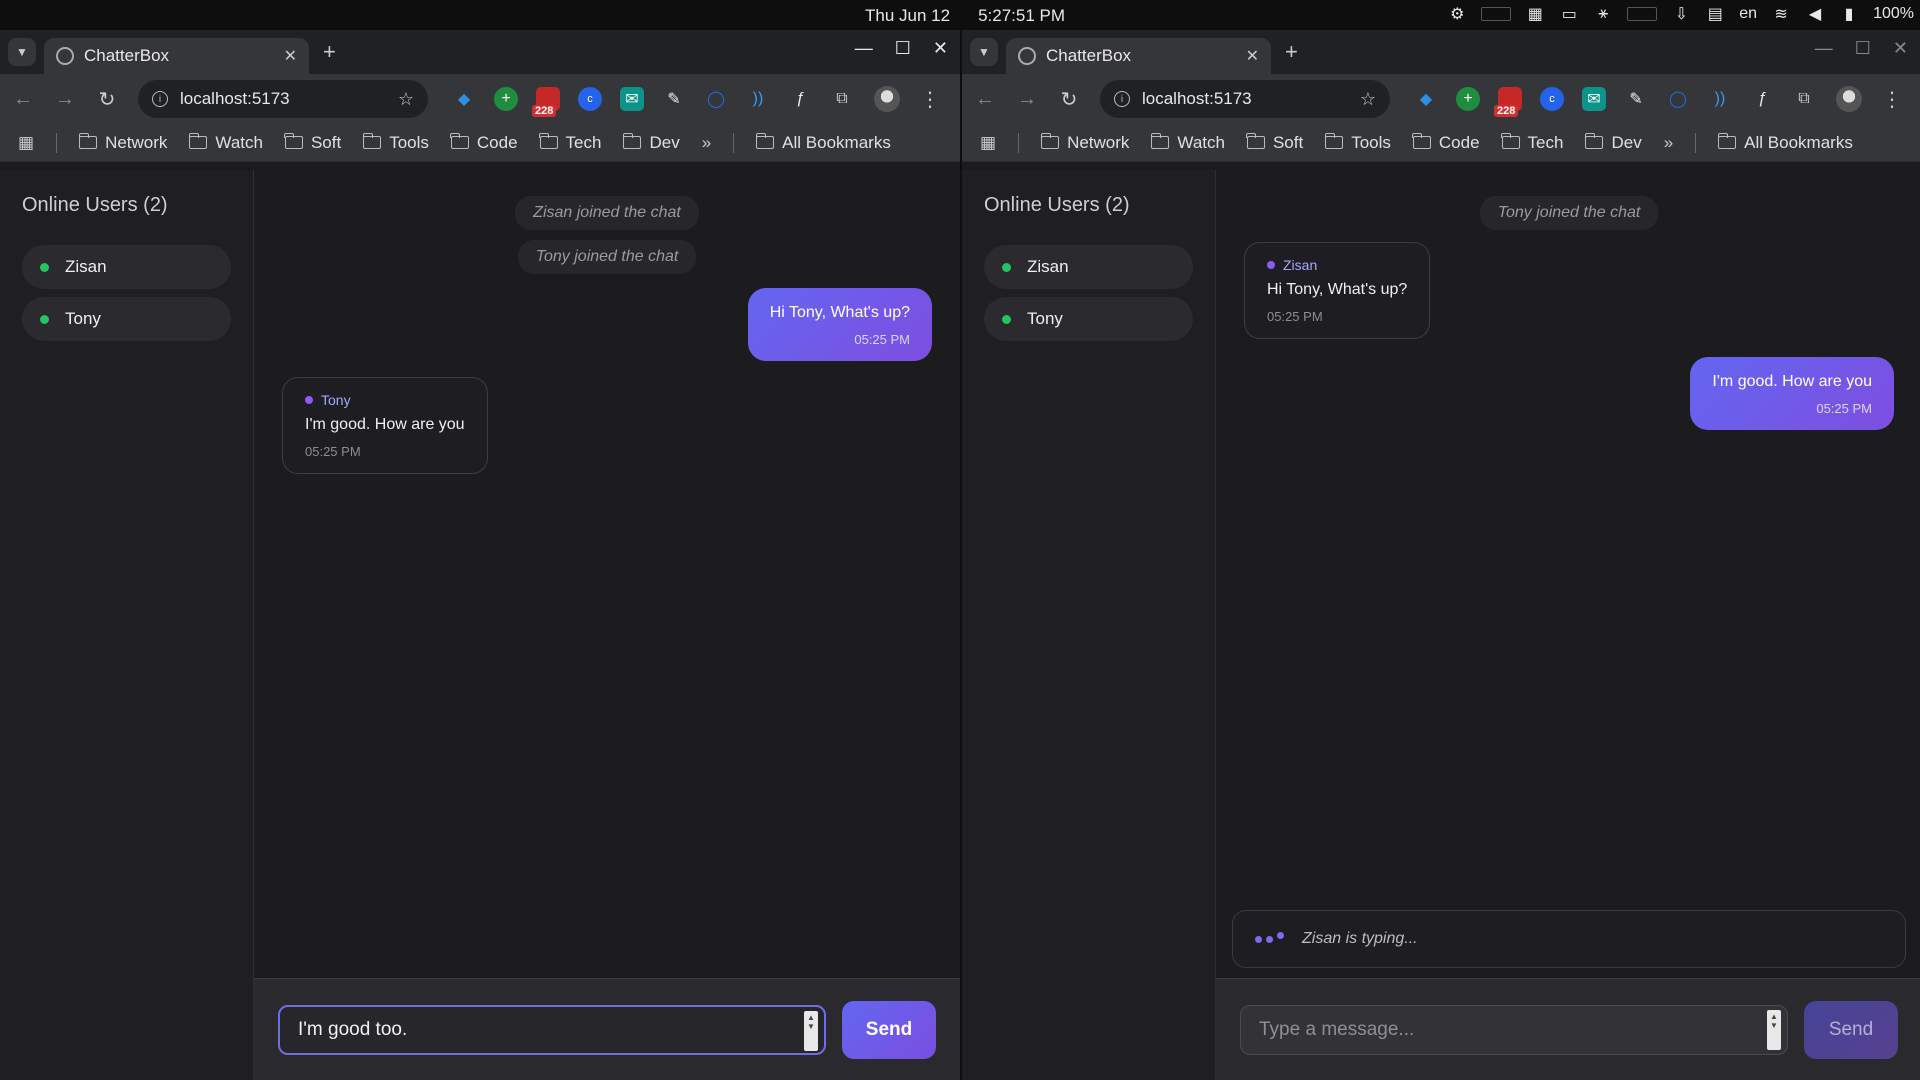  Describe the element at coordinates (1457, 14) in the screenshot. I see `settings-gear-icon: ⚙` at that location.